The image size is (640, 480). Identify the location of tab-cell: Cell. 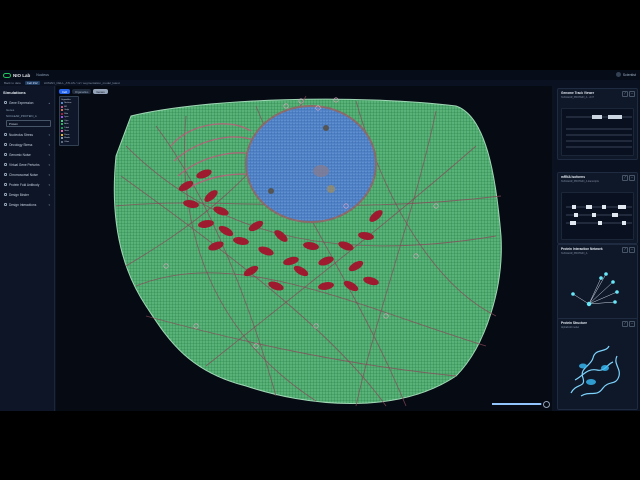
(64, 91).